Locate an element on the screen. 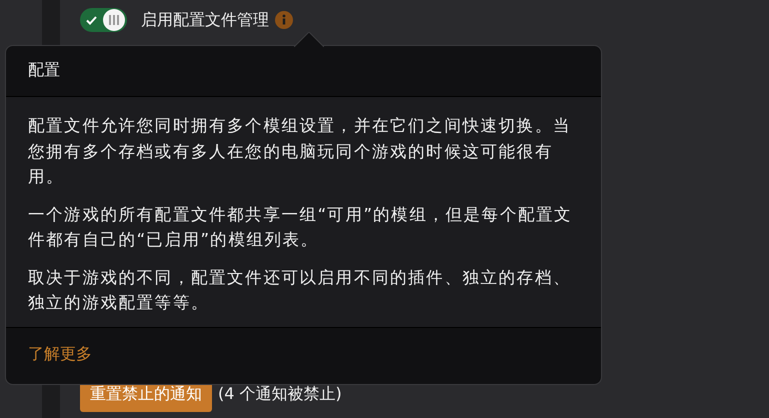 Image resolution: width=769 pixels, height=418 pixels. popover-paragraph: 配置文件允许您同时拥有多个模组设置，并在它们之间快速切换。当您拥有多个存档或有多人在您的电脑玩同个游戏的时候这可能很有用。 is located at coordinates (300, 151).